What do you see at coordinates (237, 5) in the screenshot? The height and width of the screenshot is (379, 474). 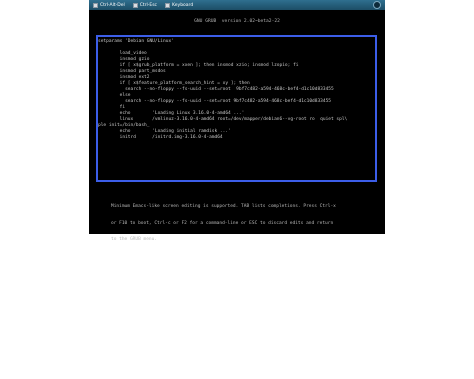 I see `vm-toolbar: Ctrl-Alt-Del Ctrl-Esc Keyboard` at bounding box center [237, 5].